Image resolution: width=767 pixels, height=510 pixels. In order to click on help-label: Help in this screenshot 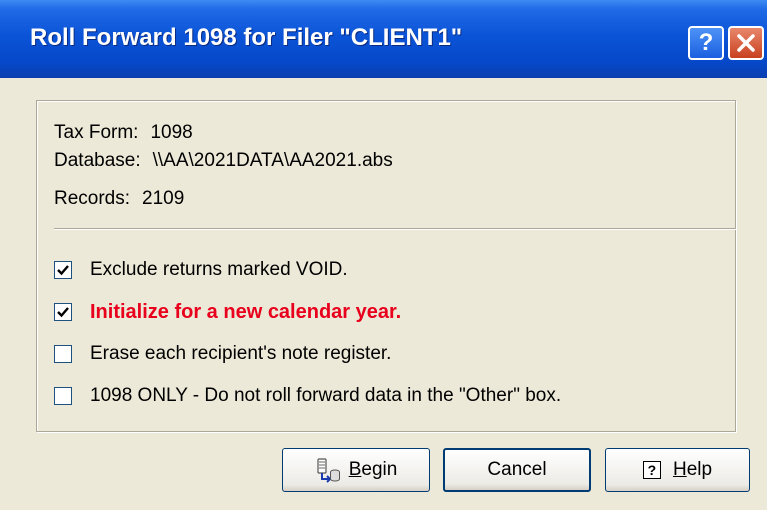, I will do `click(692, 470)`.